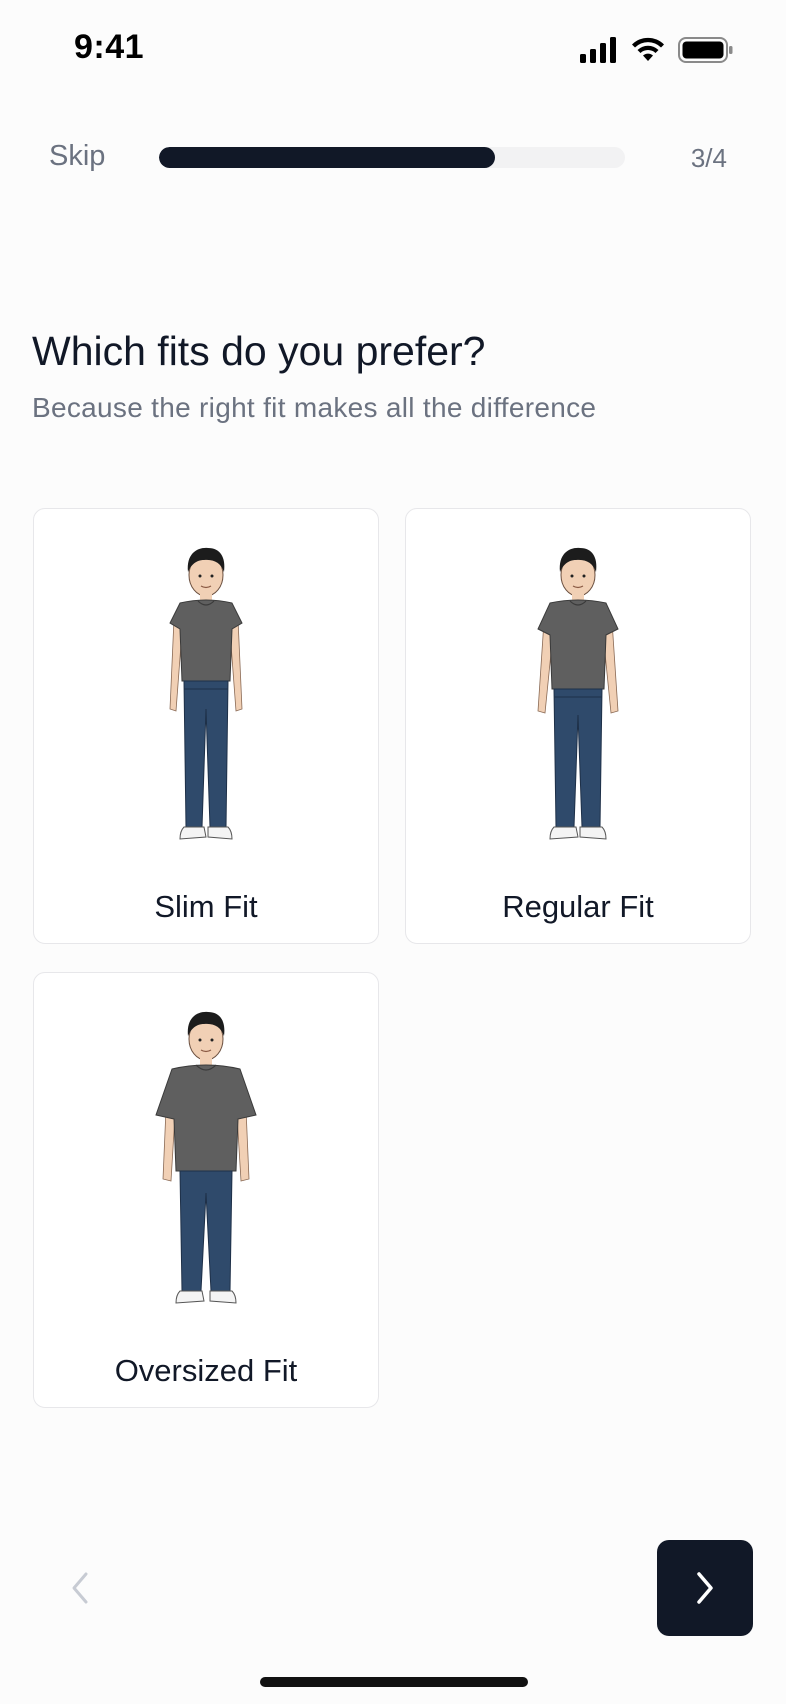  Describe the element at coordinates (206, 1370) in the screenshot. I see `option-label: Oversized Fit` at that location.